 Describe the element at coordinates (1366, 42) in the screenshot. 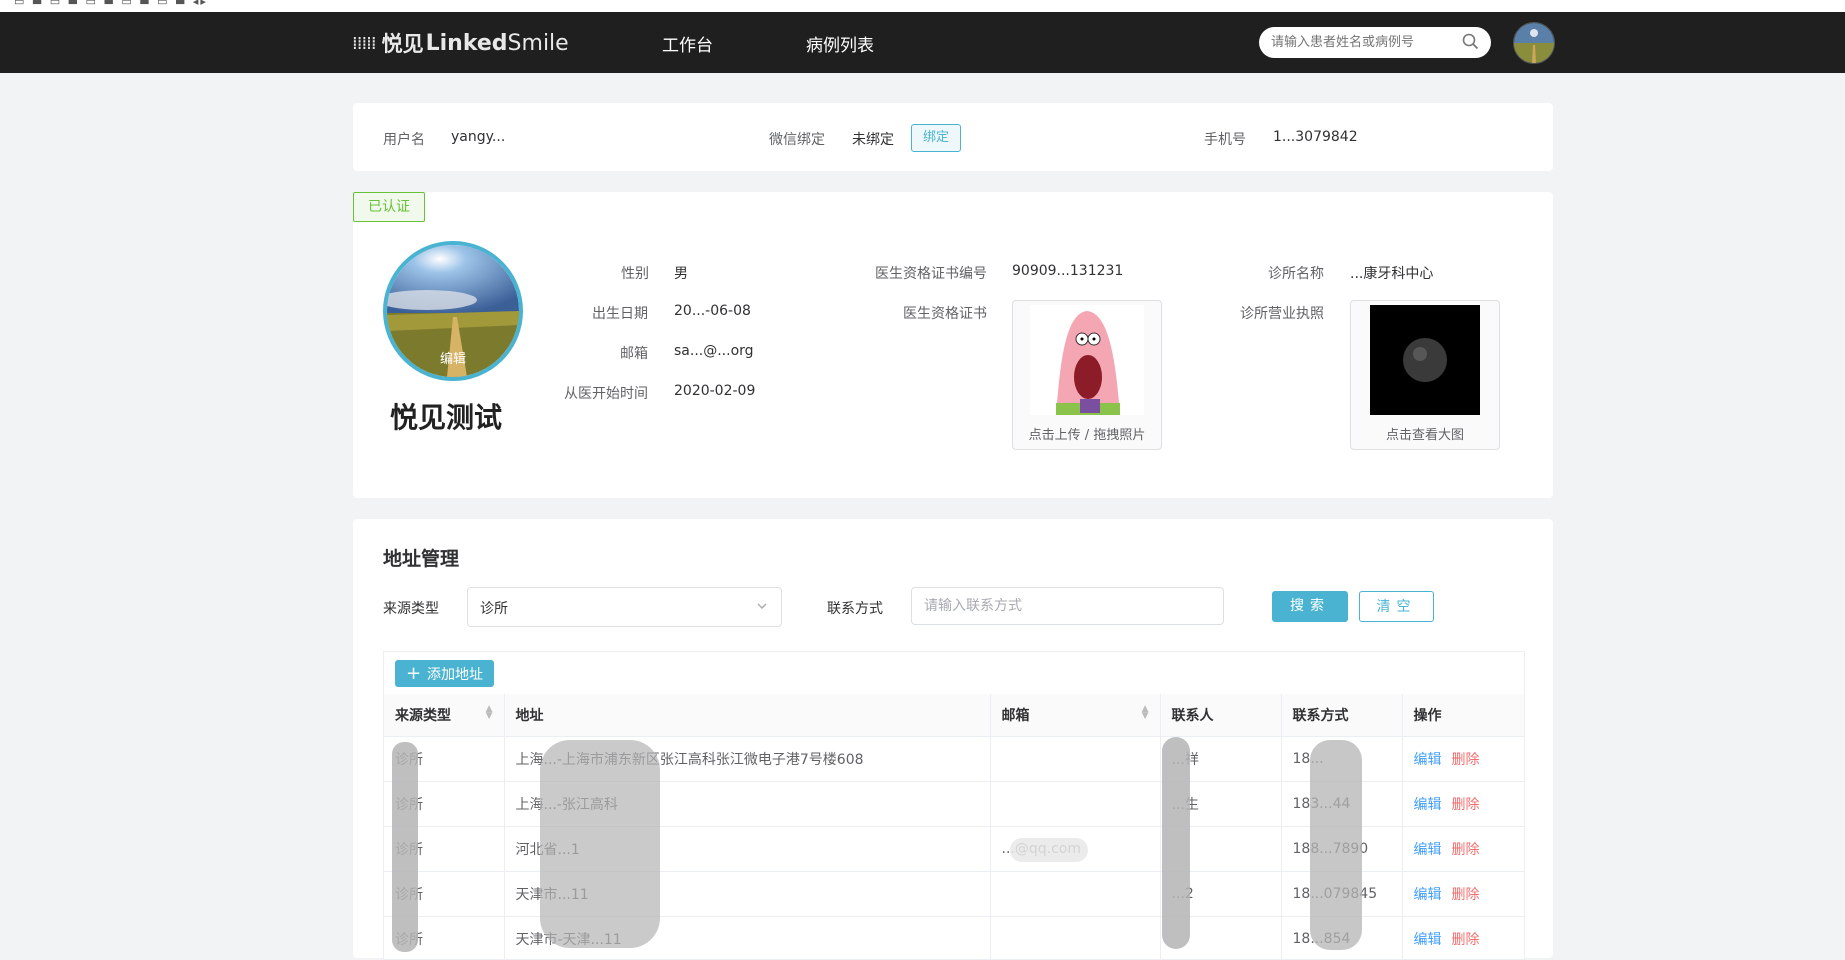

I see `patient-search-input` at that location.